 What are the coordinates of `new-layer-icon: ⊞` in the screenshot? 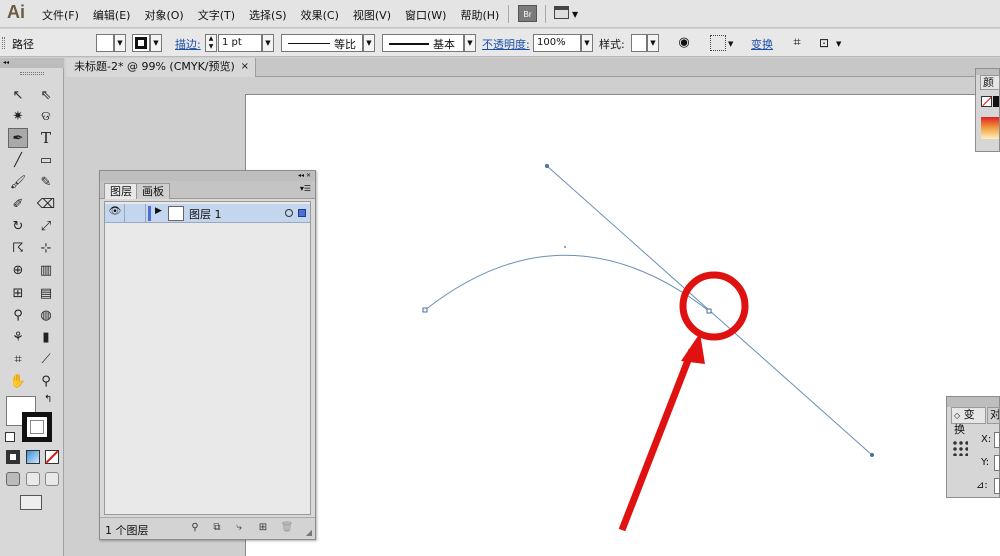 It's located at (263, 528).